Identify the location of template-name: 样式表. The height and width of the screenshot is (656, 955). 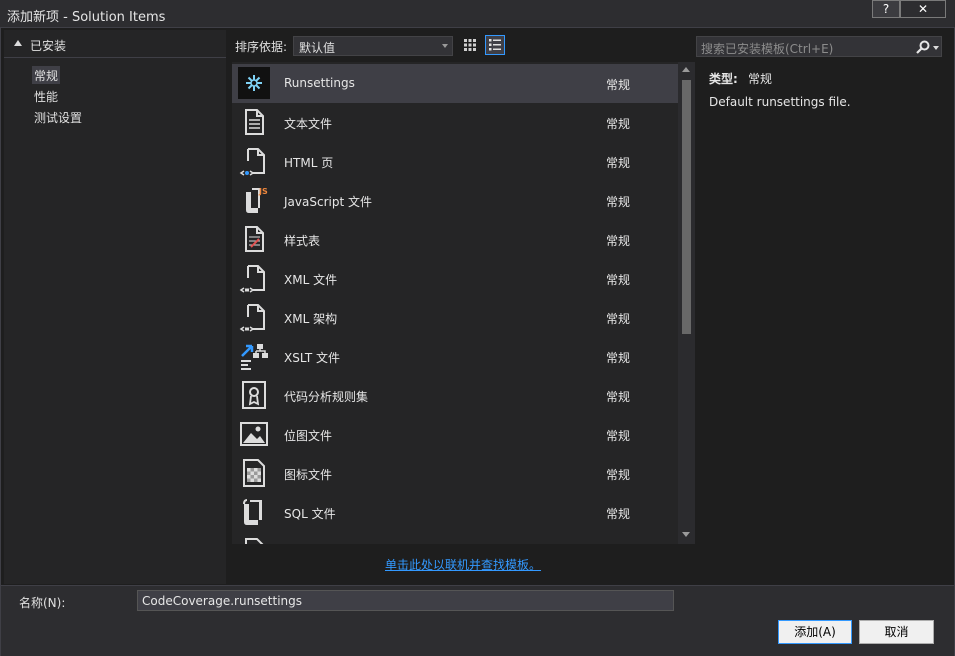
(302, 241).